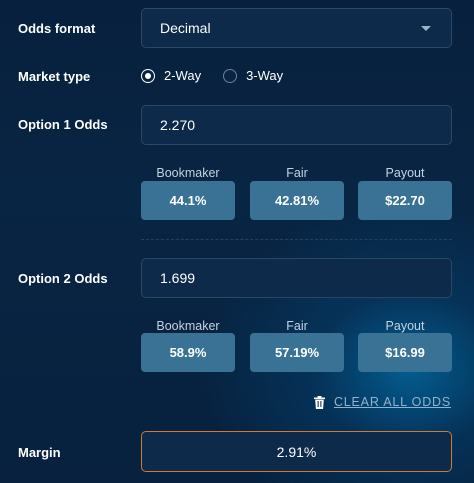 This screenshot has width=474, height=483. Describe the element at coordinates (54, 76) in the screenshot. I see `market-type-label: Market type` at that location.